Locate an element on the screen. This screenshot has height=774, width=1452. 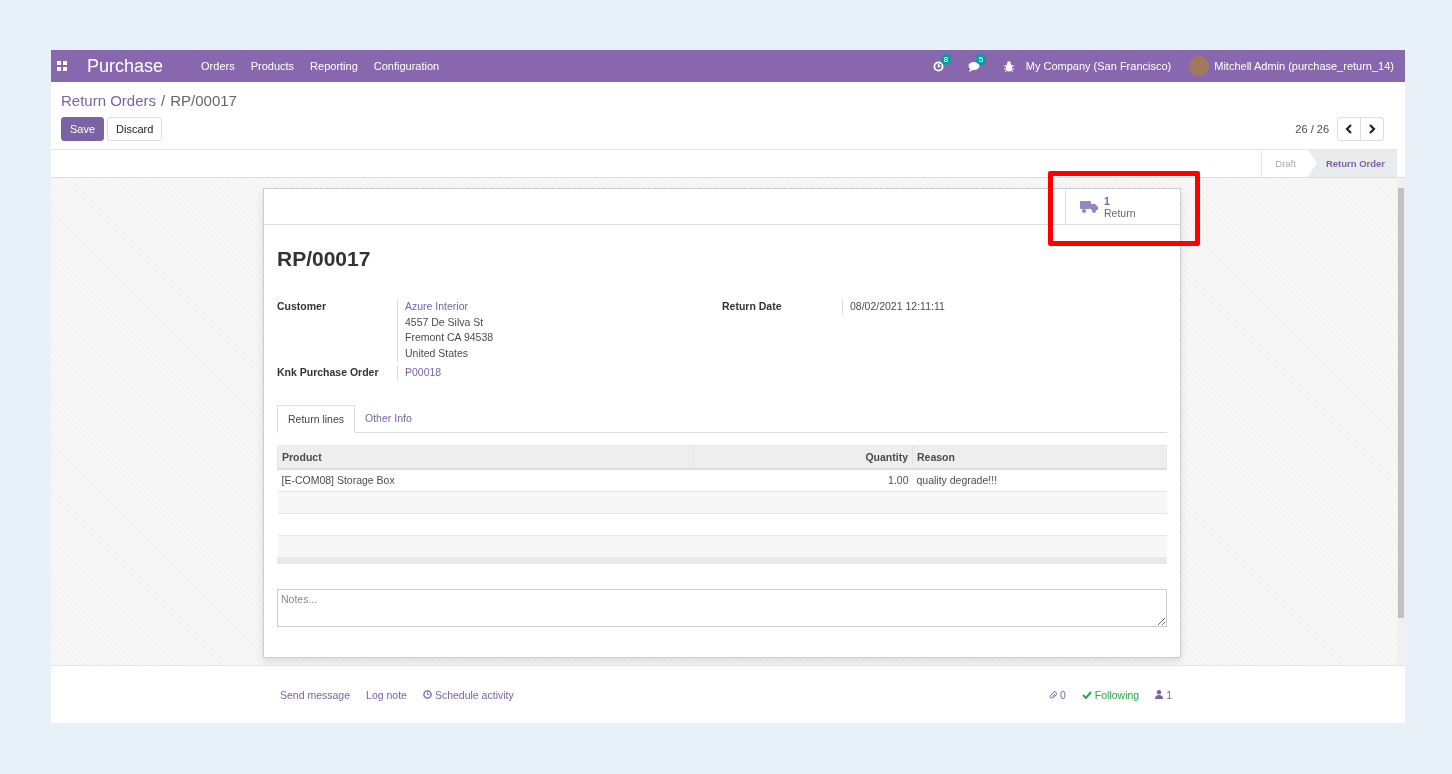
message-count-badge: 5 is located at coordinates (981, 59).